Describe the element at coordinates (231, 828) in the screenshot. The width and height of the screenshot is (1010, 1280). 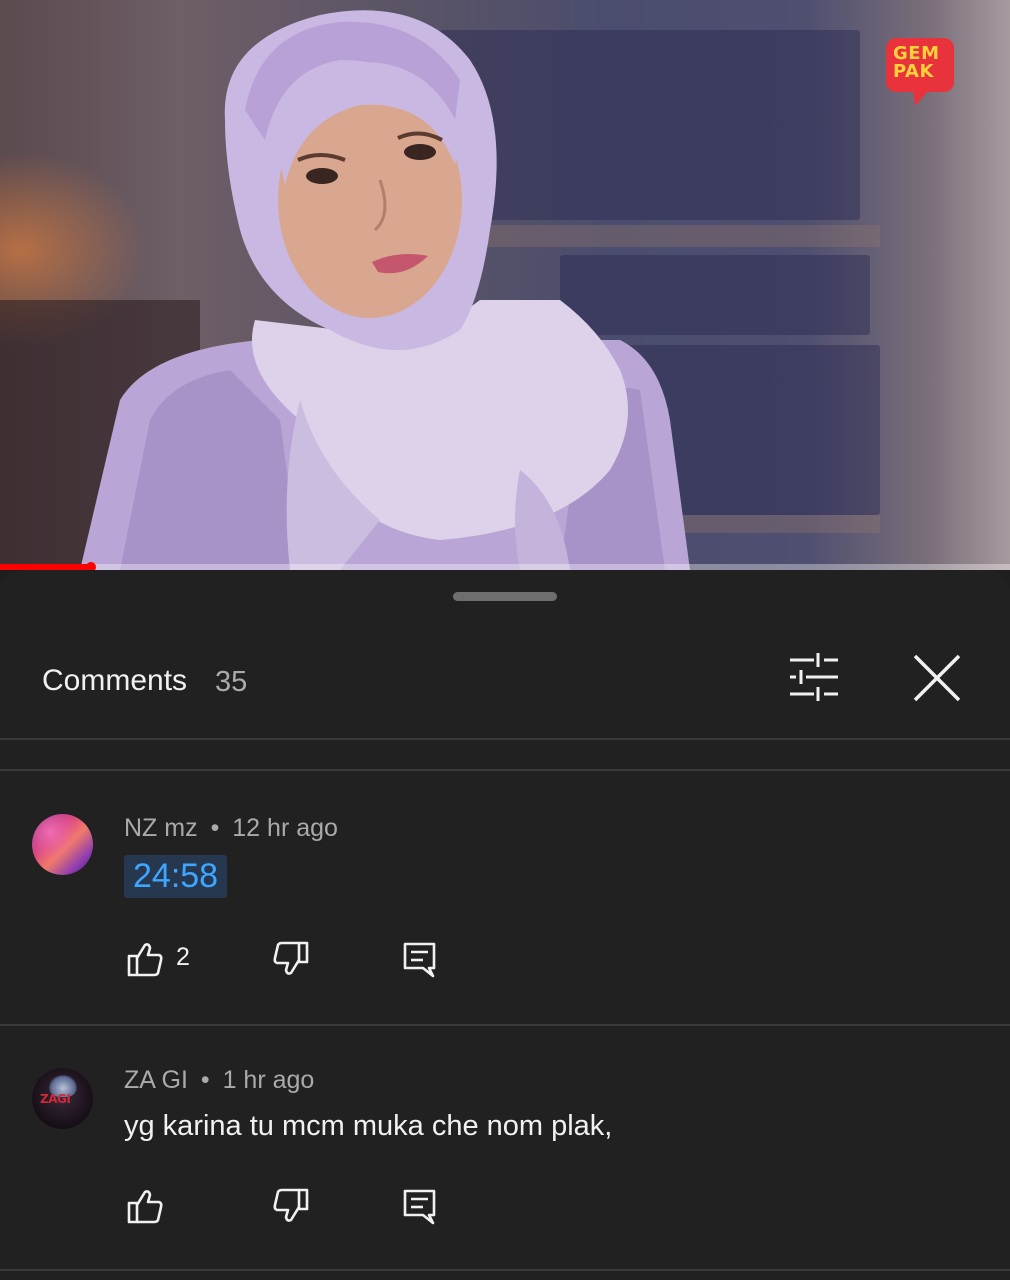
I see `comment-meta: NZ mz • 12 hr ago` at that location.